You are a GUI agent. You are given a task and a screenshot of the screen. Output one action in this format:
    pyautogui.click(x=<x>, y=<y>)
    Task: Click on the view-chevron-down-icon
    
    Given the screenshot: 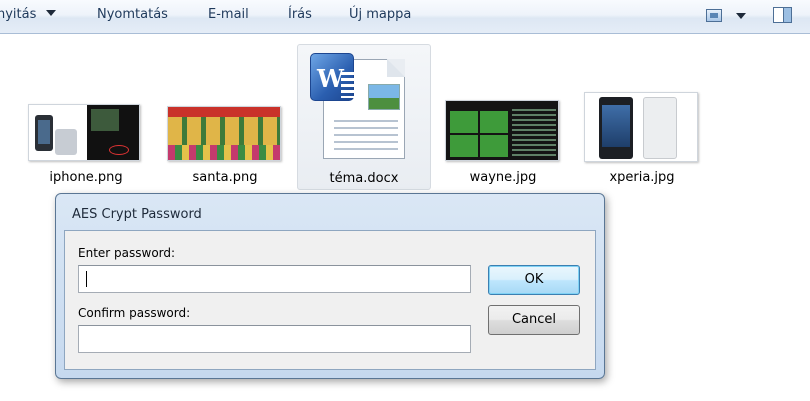 What is the action you would take?
    pyautogui.click(x=741, y=16)
    